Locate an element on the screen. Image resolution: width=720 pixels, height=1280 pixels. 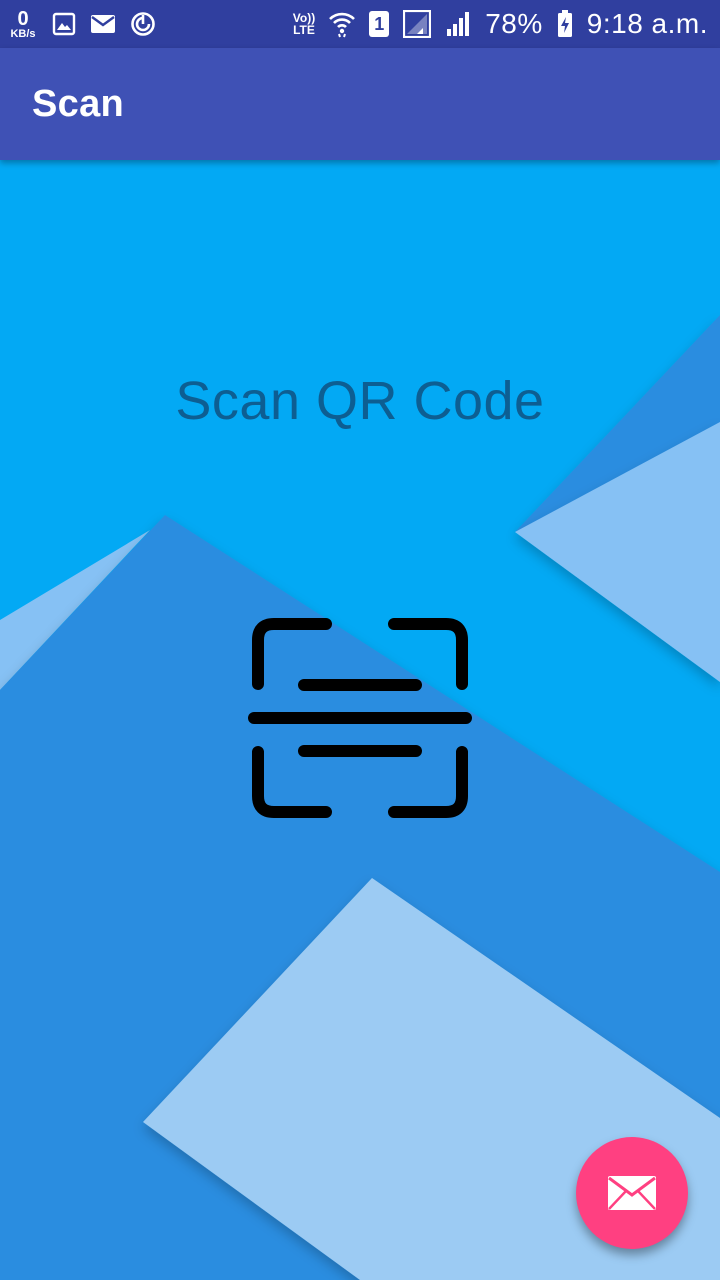
signal-bars-icon is located at coordinates (458, 24).